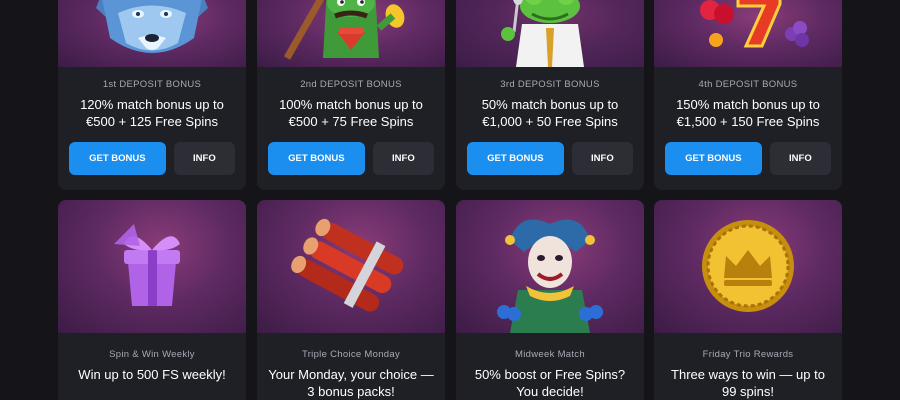 Image resolution: width=900 pixels, height=400 pixels. I want to click on promotion-title: Win up to 500 FS weekly!, so click(152, 374).